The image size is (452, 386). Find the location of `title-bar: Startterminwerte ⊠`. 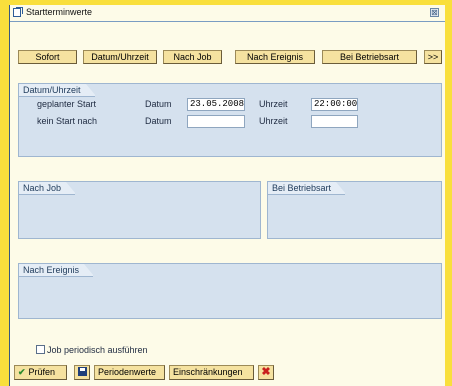

title-bar: Startterminwerte ⊠ is located at coordinates (227, 13).